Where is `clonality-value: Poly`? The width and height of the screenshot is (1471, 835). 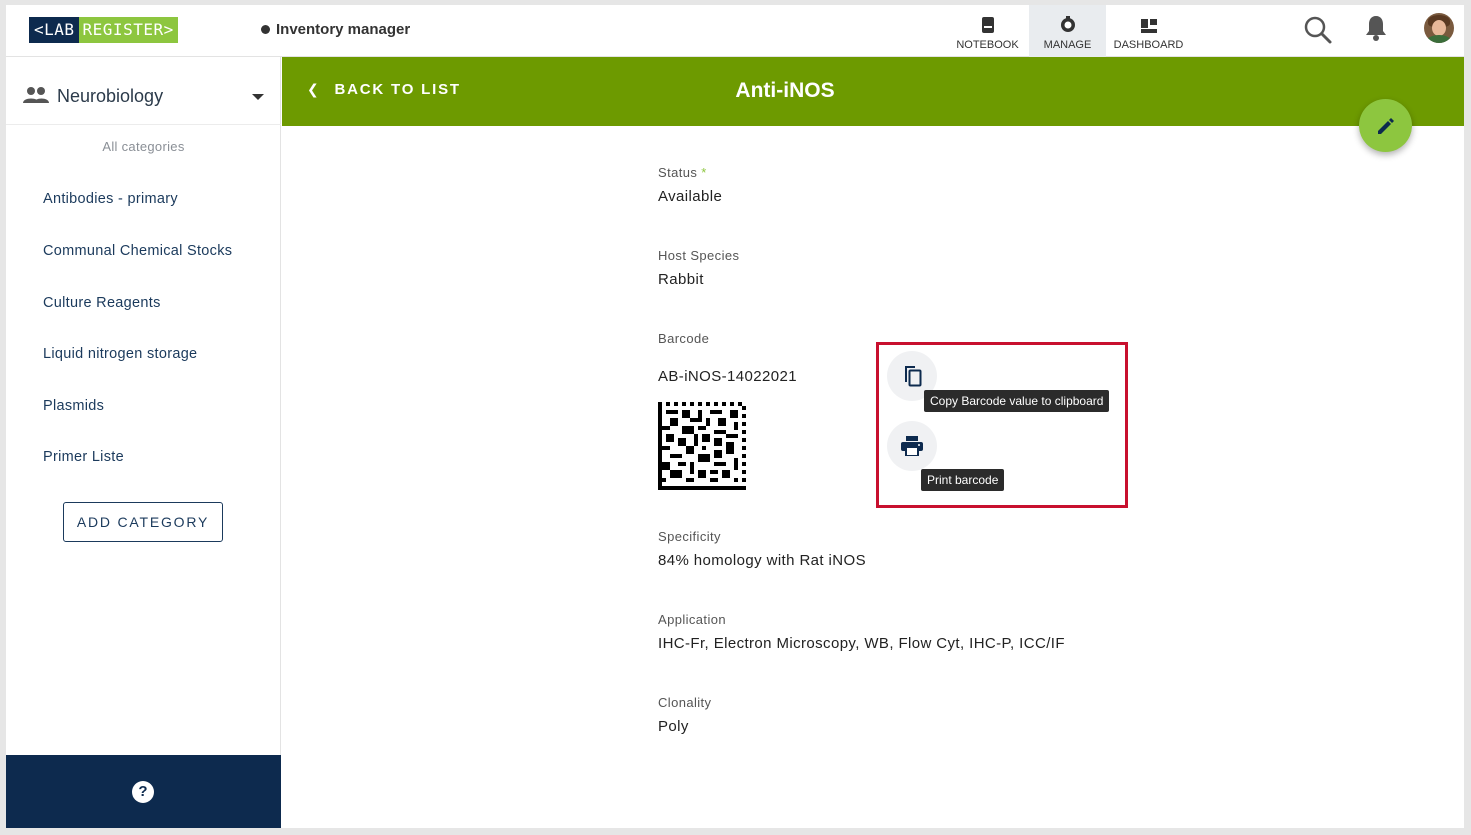
clonality-value: Poly is located at coordinates (673, 726).